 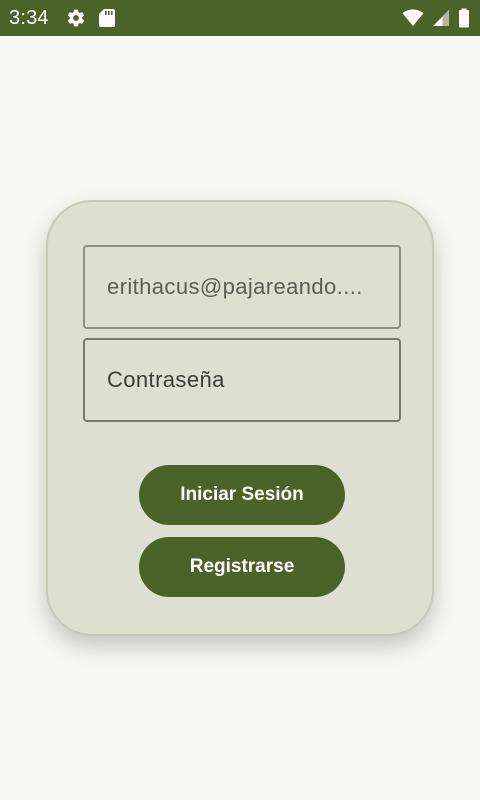 What do you see at coordinates (76, 18) in the screenshot?
I see `gear-icon` at bounding box center [76, 18].